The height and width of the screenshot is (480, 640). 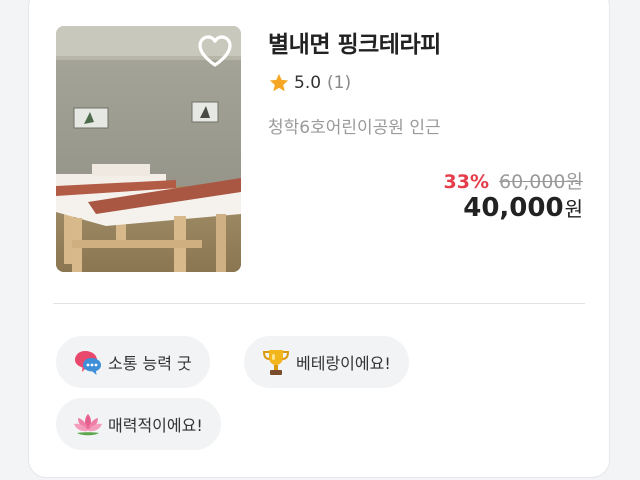 What do you see at coordinates (319, 303) in the screenshot?
I see `divider` at bounding box center [319, 303].